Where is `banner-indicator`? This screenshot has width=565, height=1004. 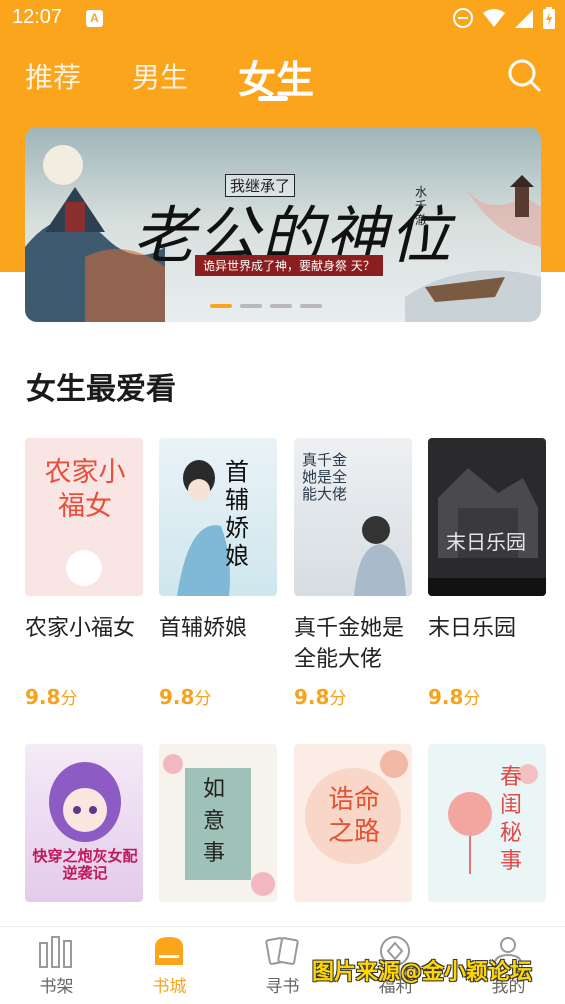
banner-indicator is located at coordinates (266, 306).